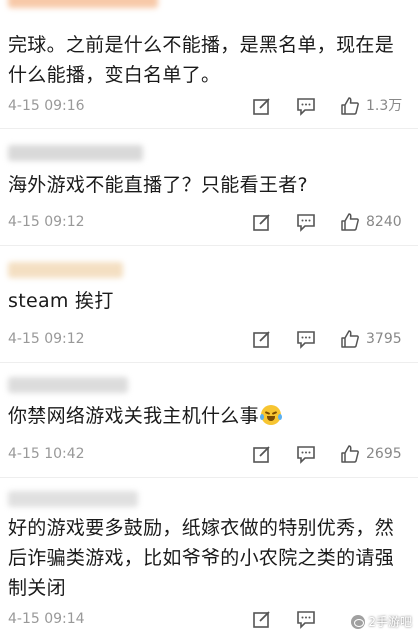 Image resolution: width=418 pixels, height=638 pixels. What do you see at coordinates (209, 106) in the screenshot?
I see `comment-meta: 4-15 09:16 1.3万` at bounding box center [209, 106].